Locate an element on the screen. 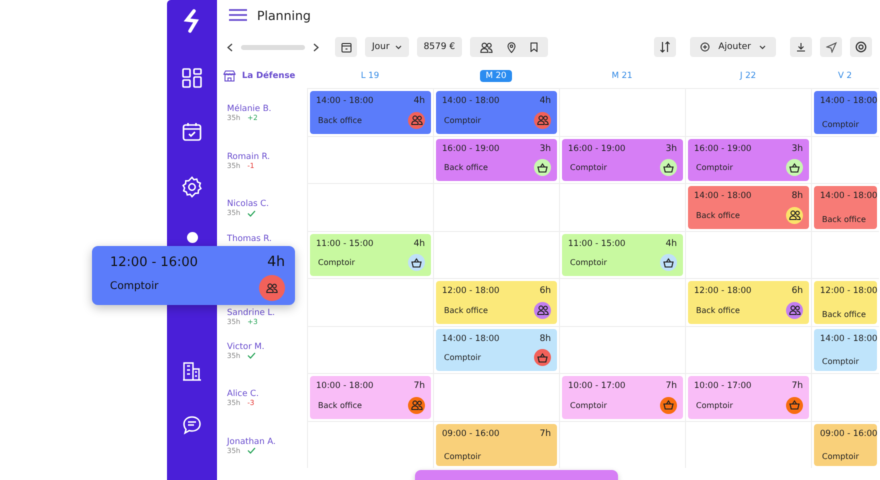 The width and height of the screenshot is (880, 480). employee-name: Victor M. is located at coordinates (267, 347).